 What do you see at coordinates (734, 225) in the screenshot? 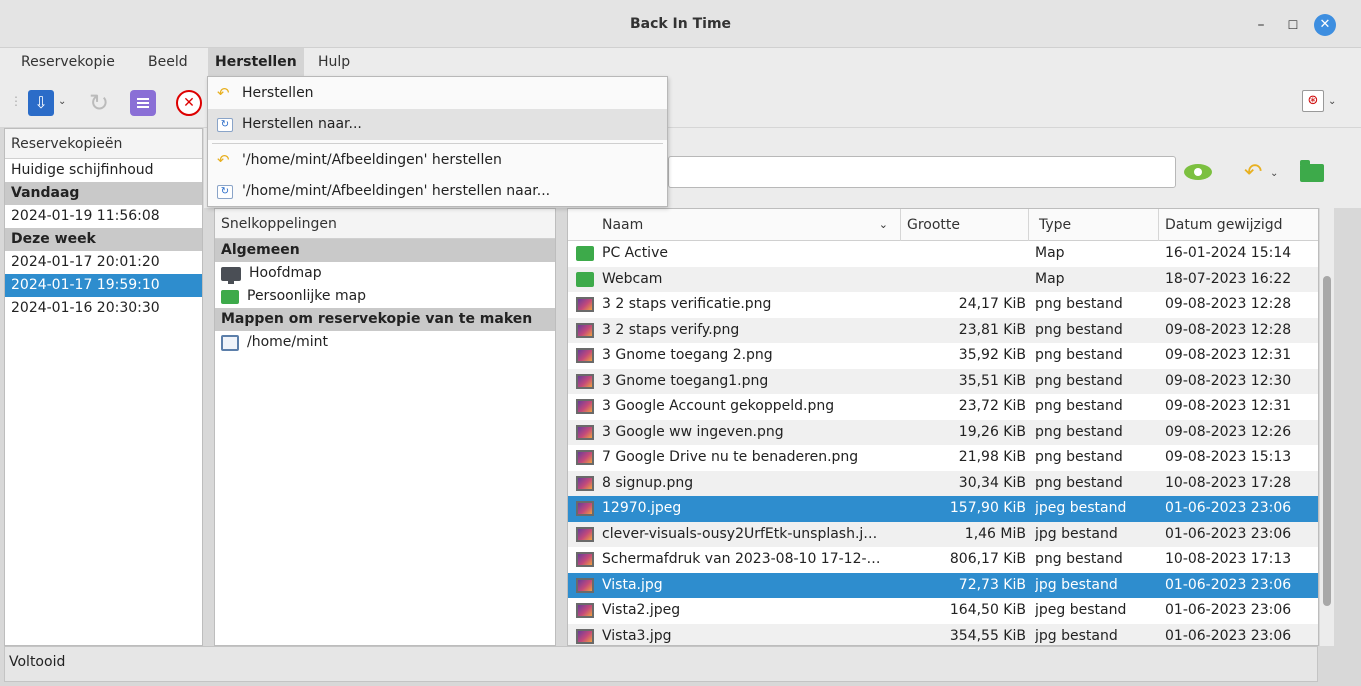
I see `column-name: Naam ⌄` at bounding box center [734, 225].